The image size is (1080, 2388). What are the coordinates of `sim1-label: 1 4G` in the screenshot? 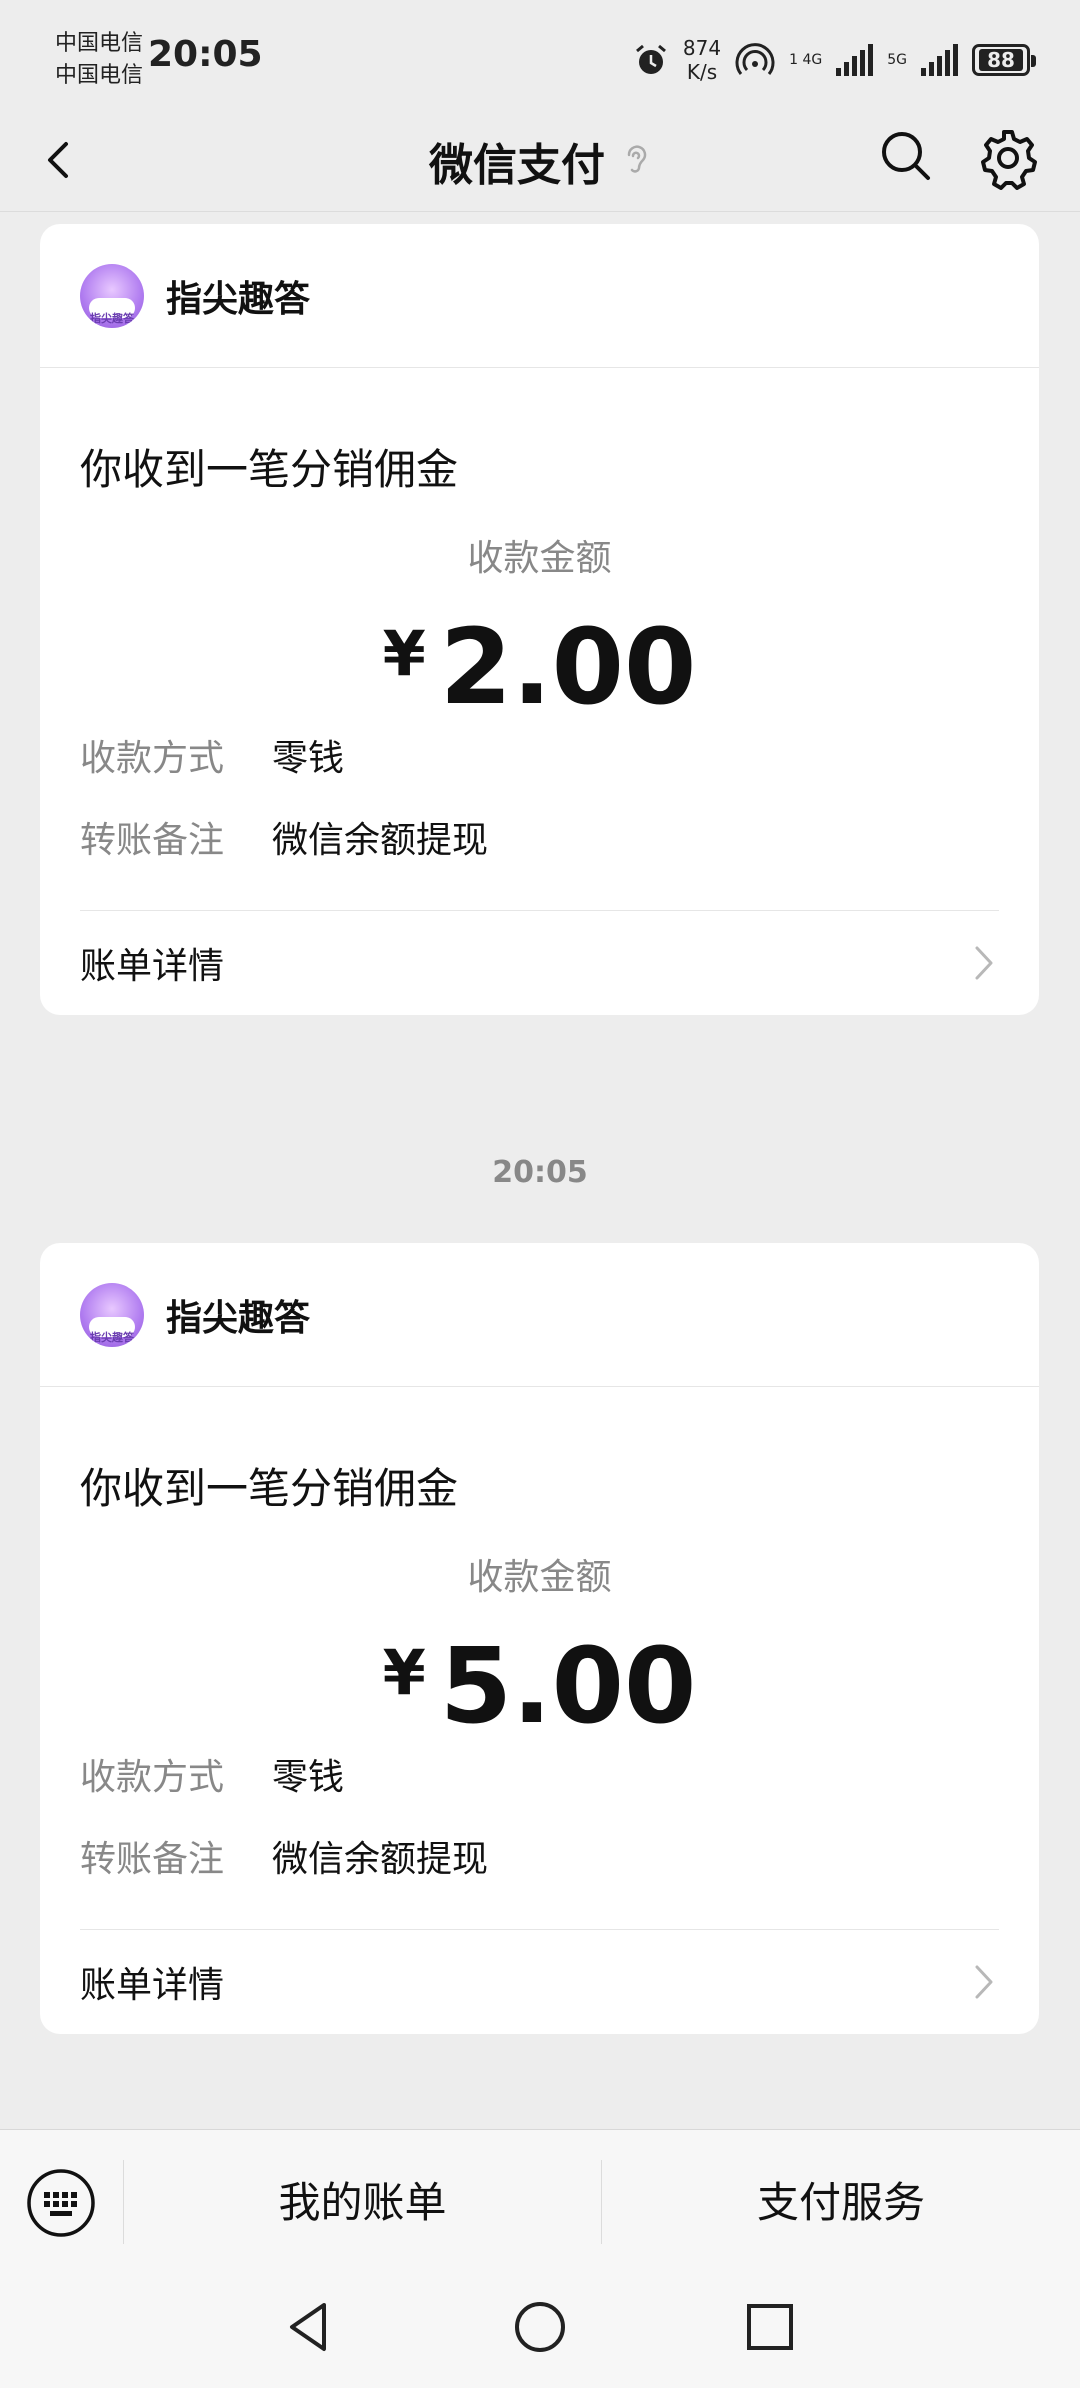 It's located at (806, 60).